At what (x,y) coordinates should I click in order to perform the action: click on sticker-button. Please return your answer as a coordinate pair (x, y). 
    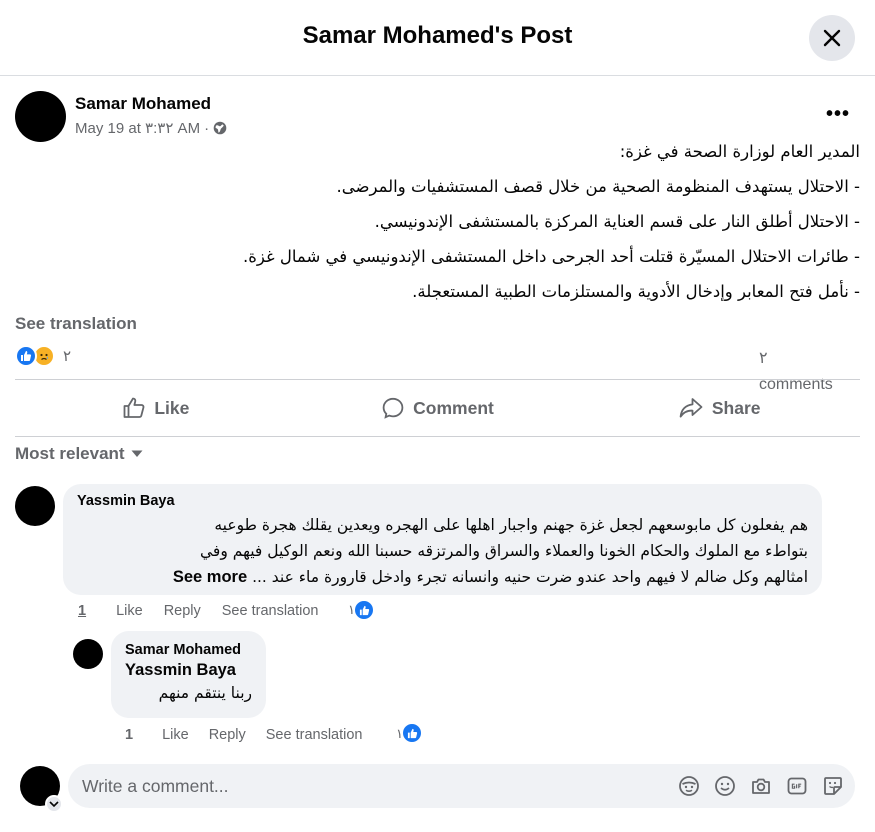
    Looking at the image, I should click on (833, 786).